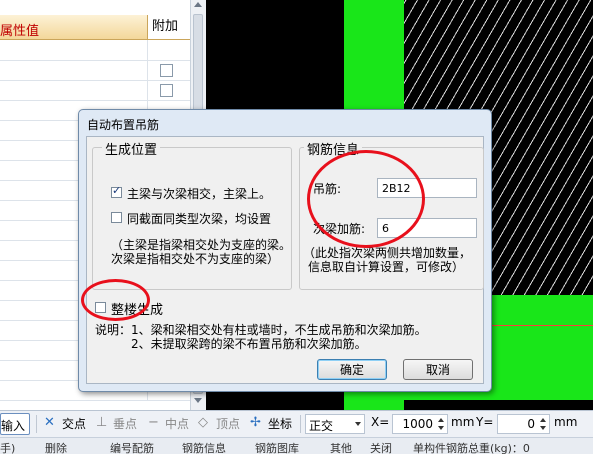  Describe the element at coordinates (523, 424) in the screenshot. I see `y-coordinate-input: 0` at that location.